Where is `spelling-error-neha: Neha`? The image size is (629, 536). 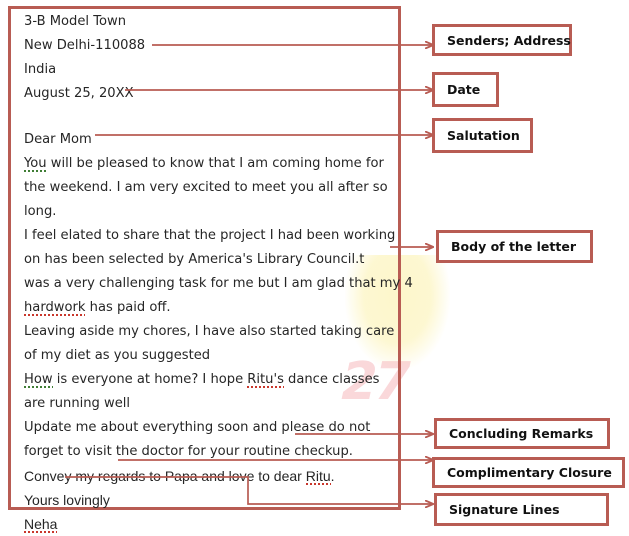
spelling-error-neha: Neha is located at coordinates (41, 524).